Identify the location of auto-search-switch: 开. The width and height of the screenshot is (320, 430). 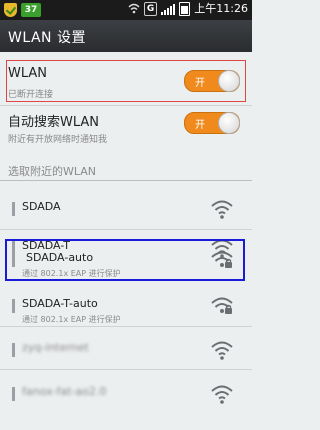
(212, 123).